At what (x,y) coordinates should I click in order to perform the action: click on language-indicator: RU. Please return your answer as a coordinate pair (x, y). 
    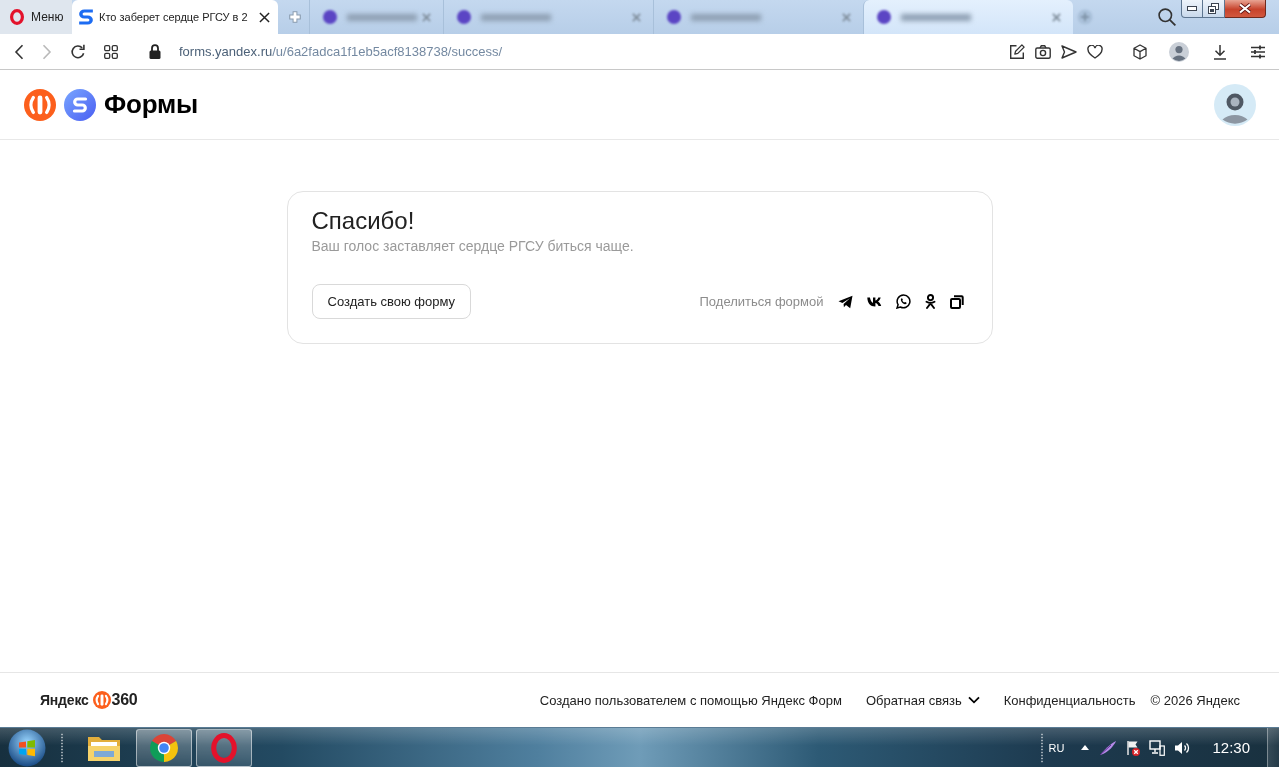
    Looking at the image, I should click on (1056, 747).